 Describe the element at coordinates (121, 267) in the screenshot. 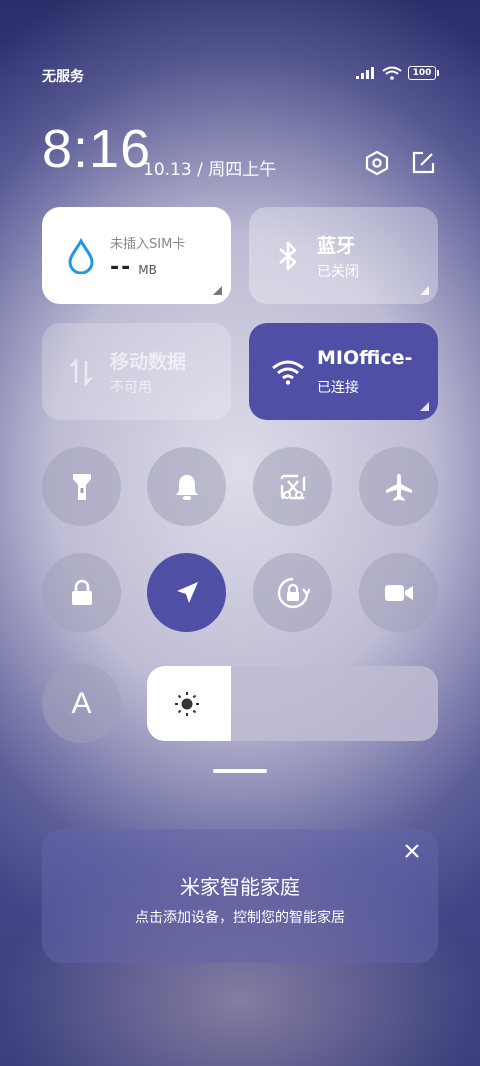

I see `data-usage-value: --` at that location.